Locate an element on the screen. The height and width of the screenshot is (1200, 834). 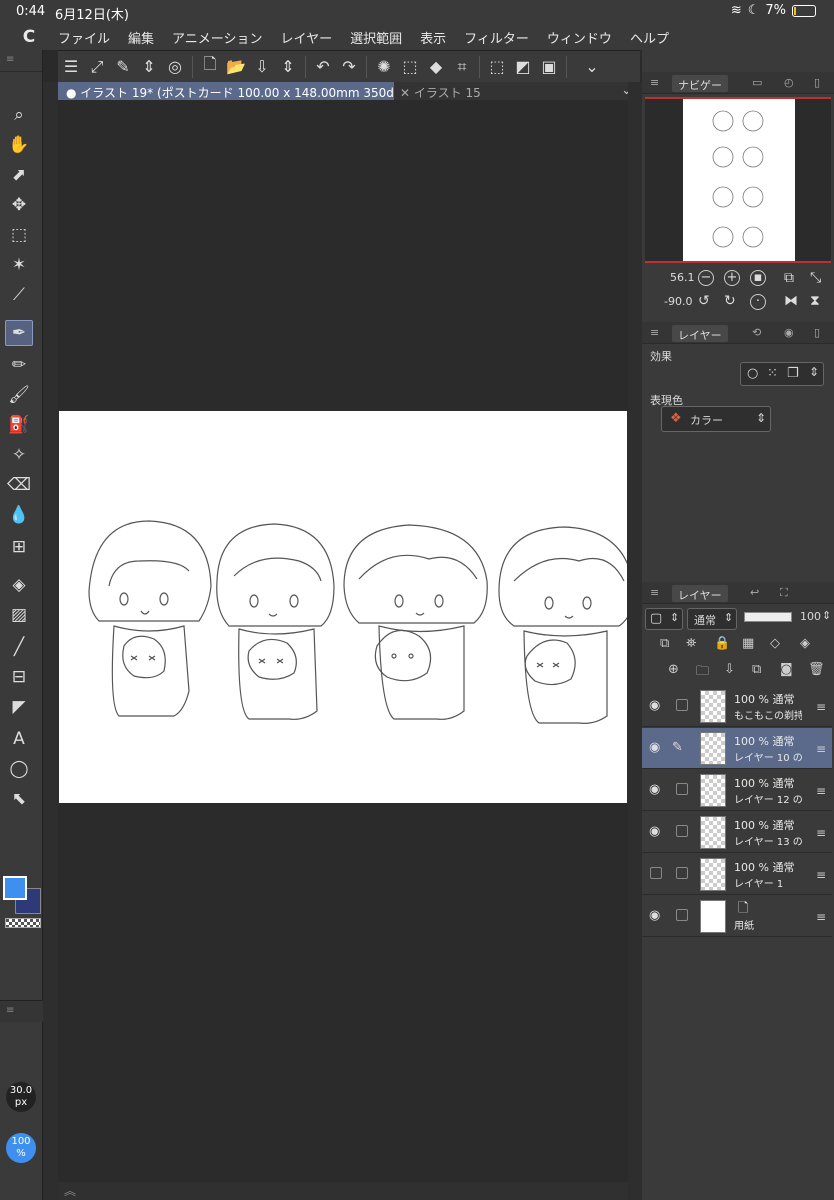
transparent-color-swatch is located at coordinates (23, 923).